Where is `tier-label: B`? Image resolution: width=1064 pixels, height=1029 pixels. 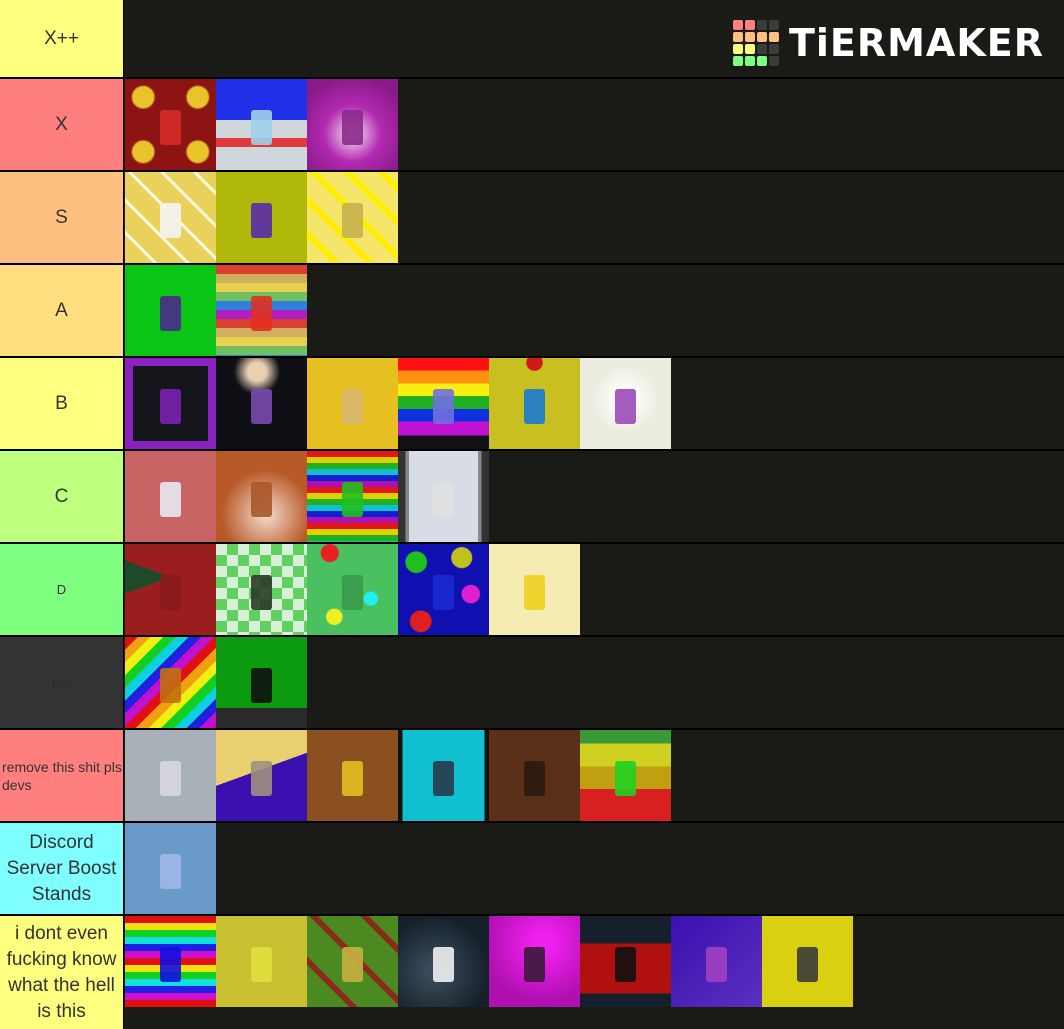 tier-label: B is located at coordinates (62, 403).